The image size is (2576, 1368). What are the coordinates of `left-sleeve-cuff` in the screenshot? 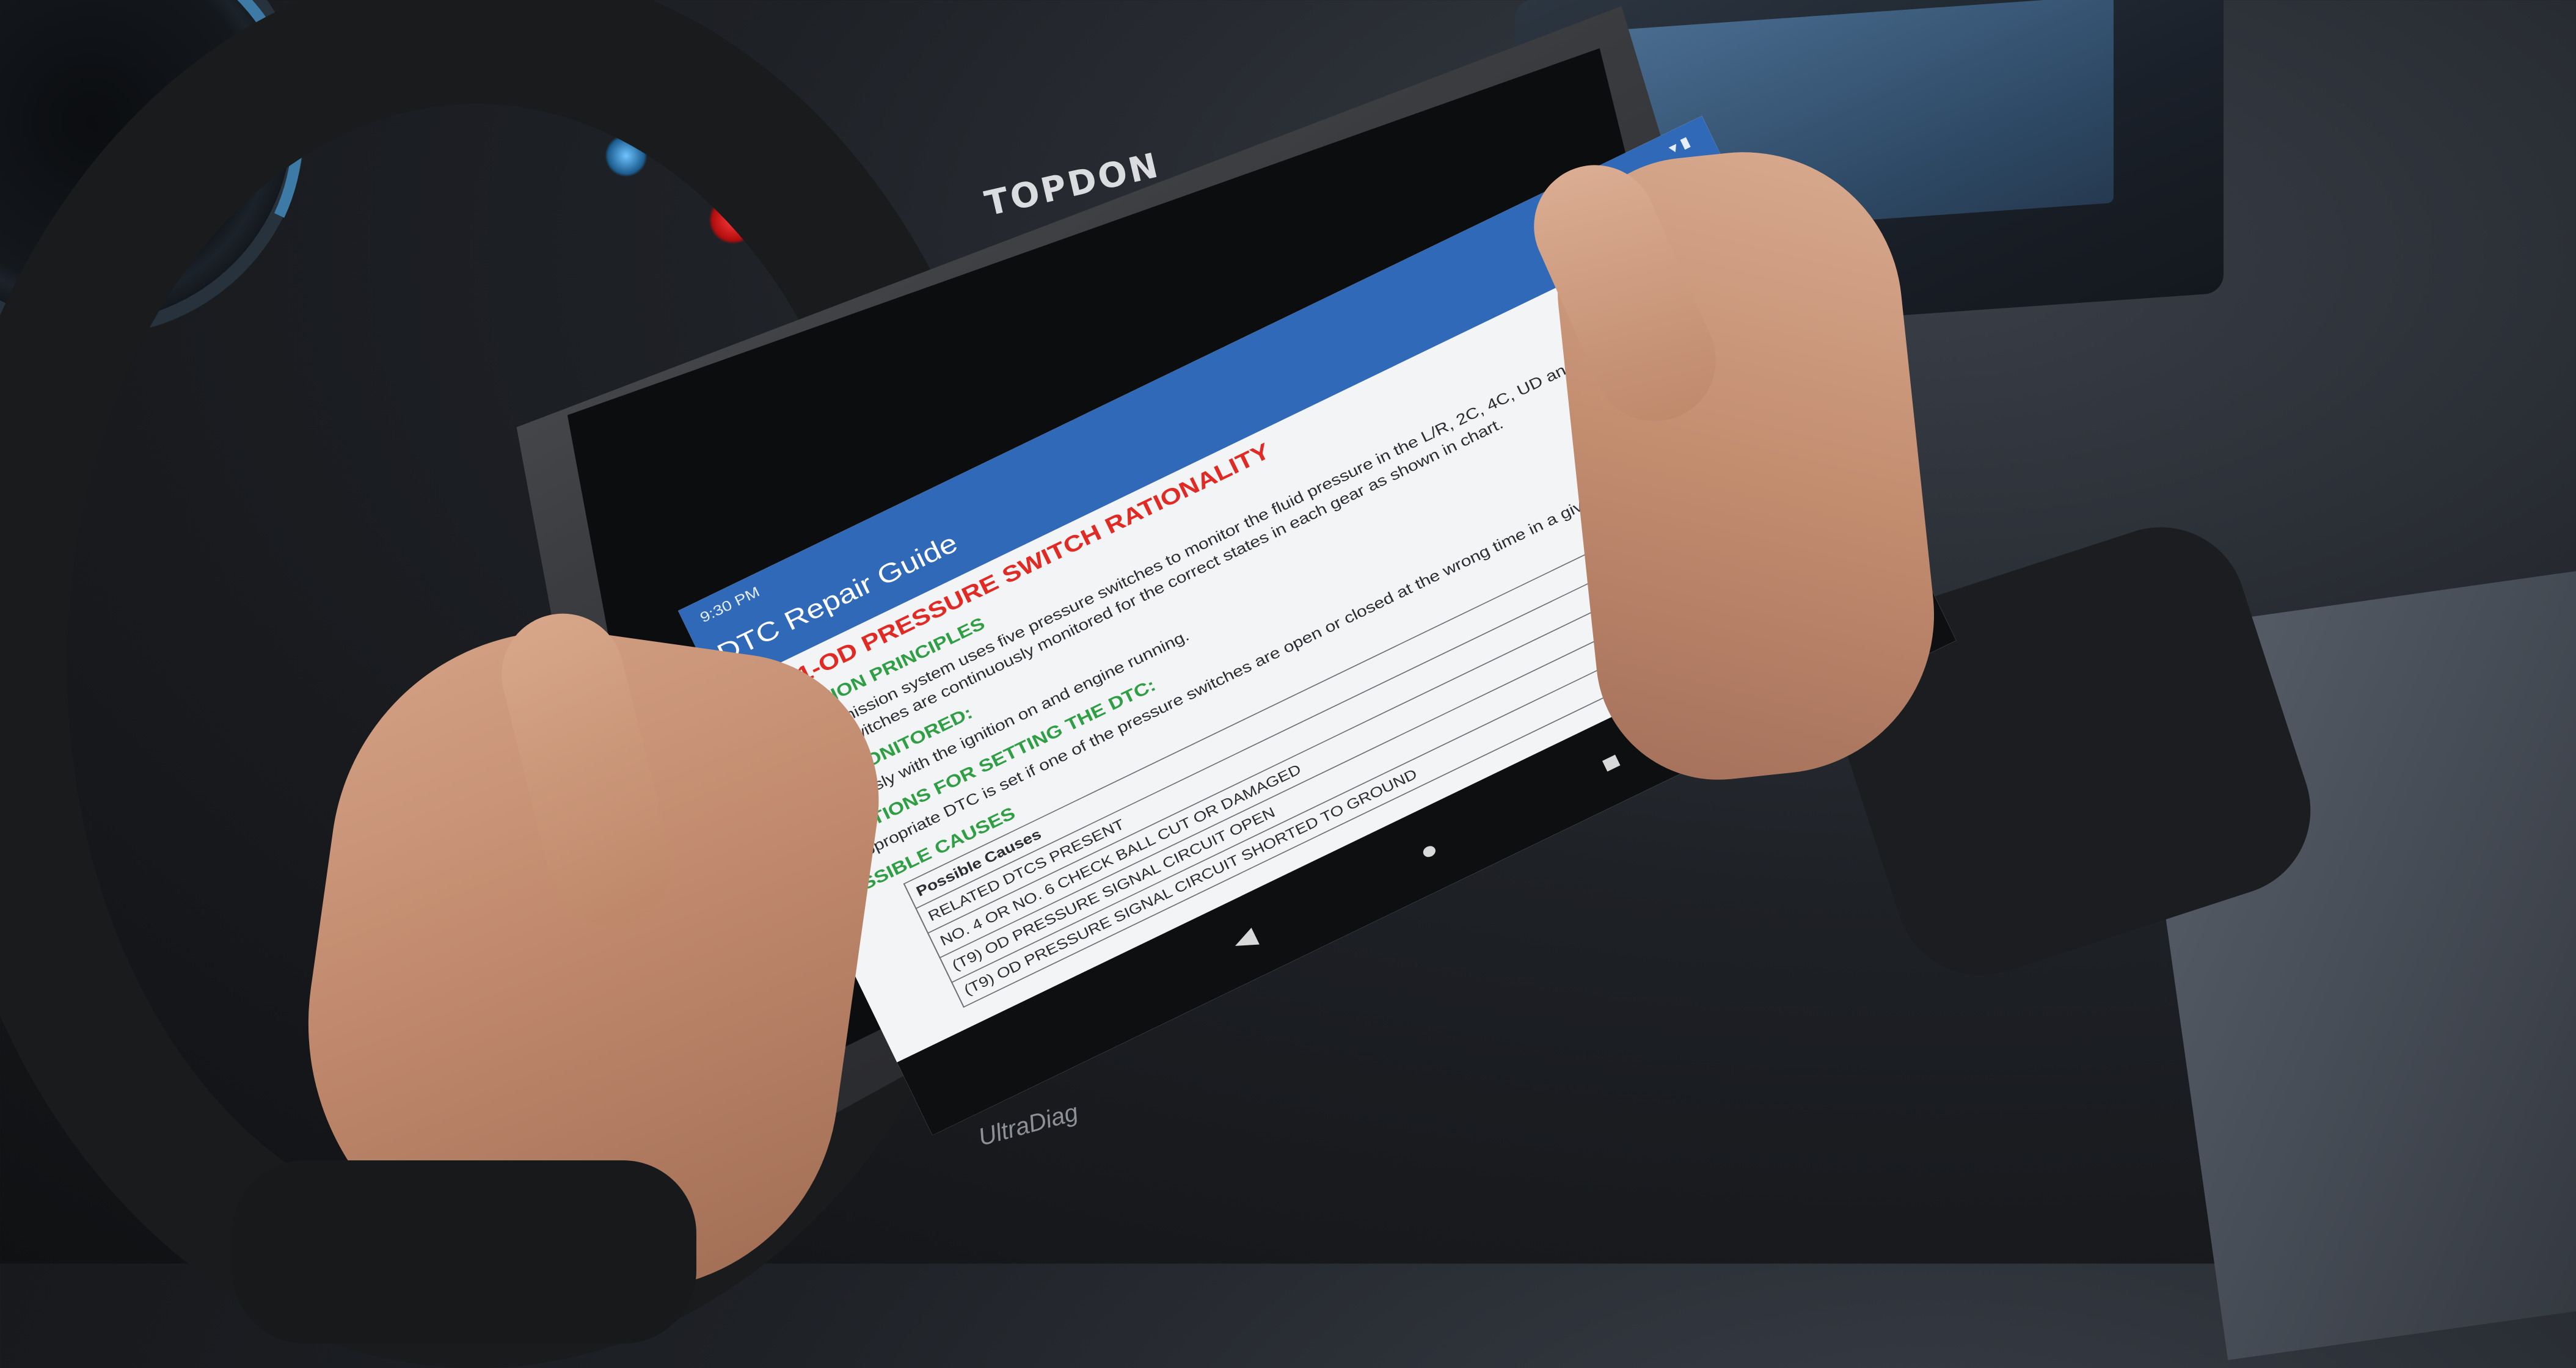 It's located at (464, 1252).